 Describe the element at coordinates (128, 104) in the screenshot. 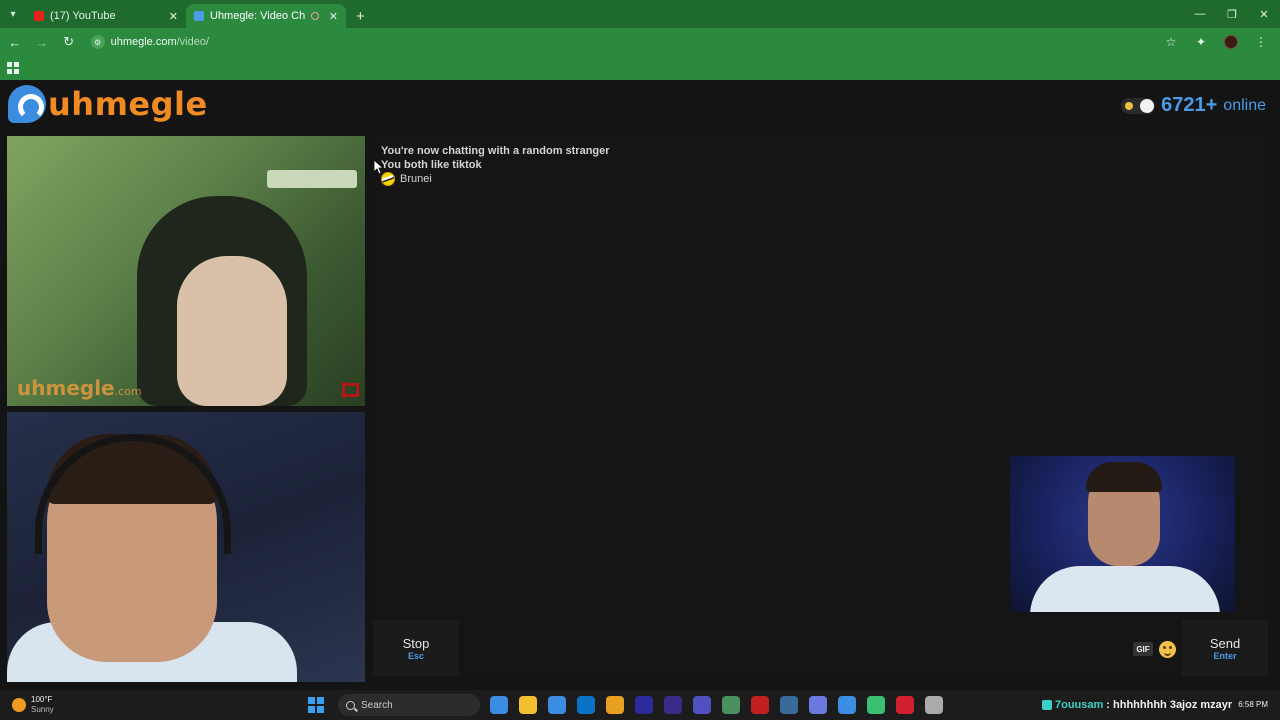

I see `logo-text: uhmegle` at that location.